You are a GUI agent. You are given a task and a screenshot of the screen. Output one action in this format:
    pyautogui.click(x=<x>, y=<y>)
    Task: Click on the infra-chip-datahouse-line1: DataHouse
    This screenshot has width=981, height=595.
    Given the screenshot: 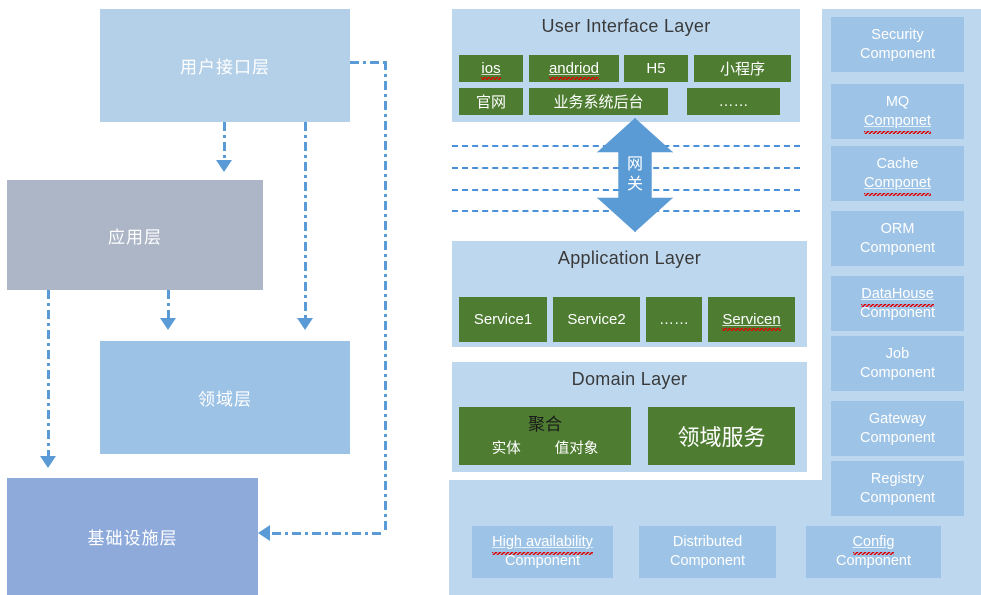 What is the action you would take?
    pyautogui.click(x=897, y=296)
    